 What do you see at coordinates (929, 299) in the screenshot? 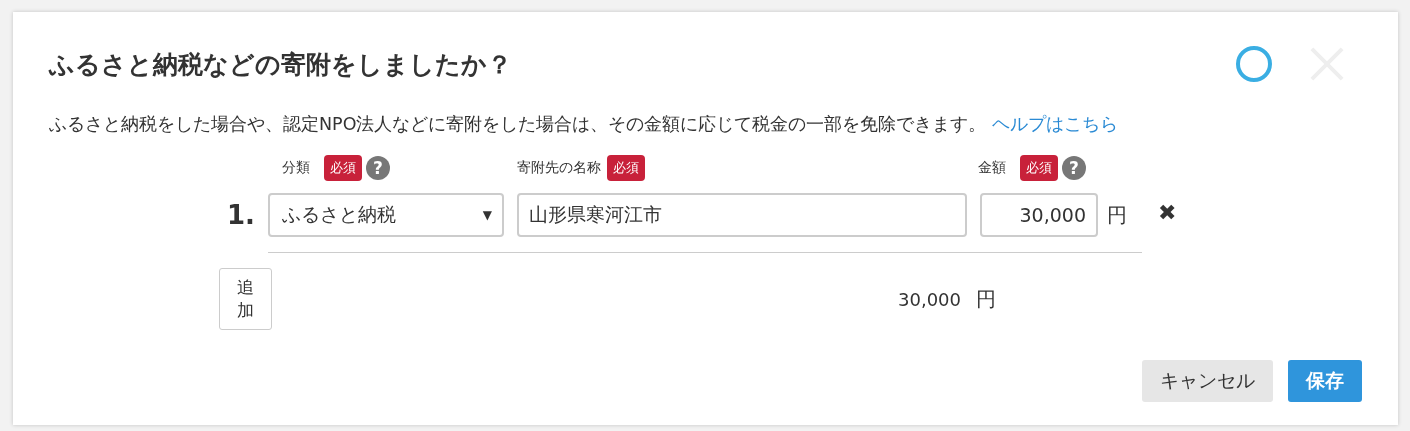
I see `total-amount: 30,000` at bounding box center [929, 299].